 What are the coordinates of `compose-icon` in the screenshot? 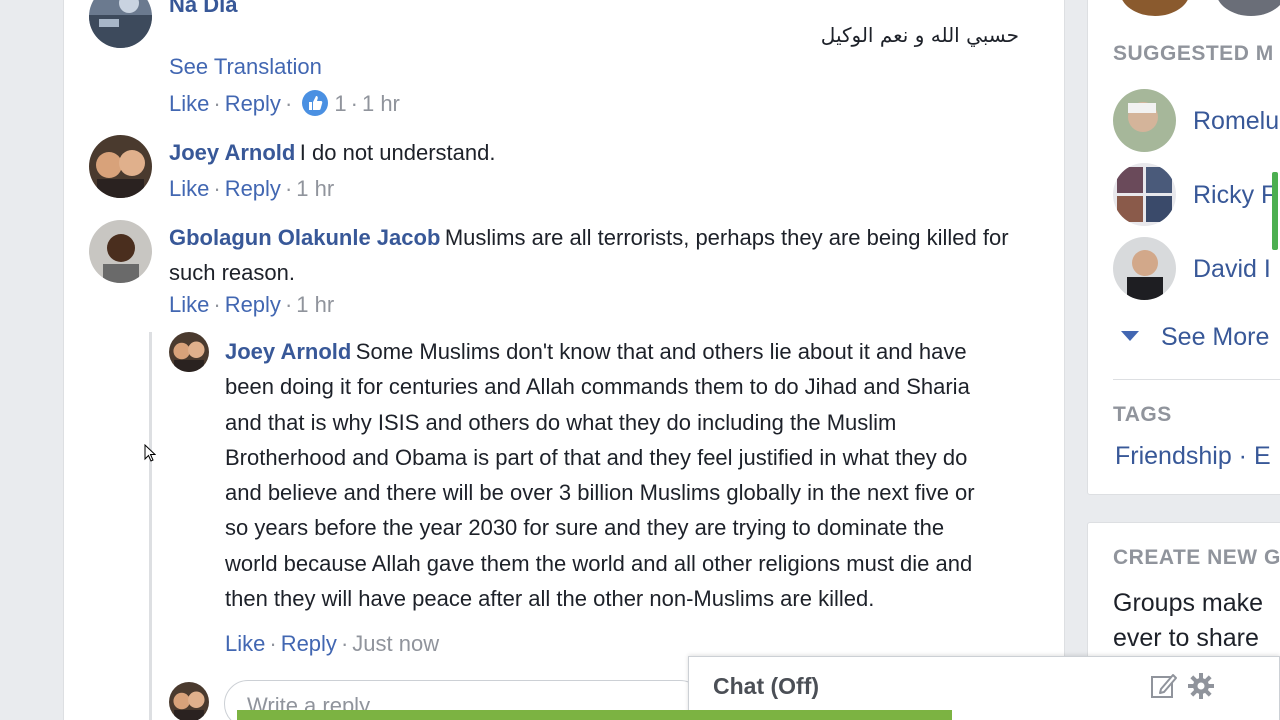 It's located at (1164, 686).